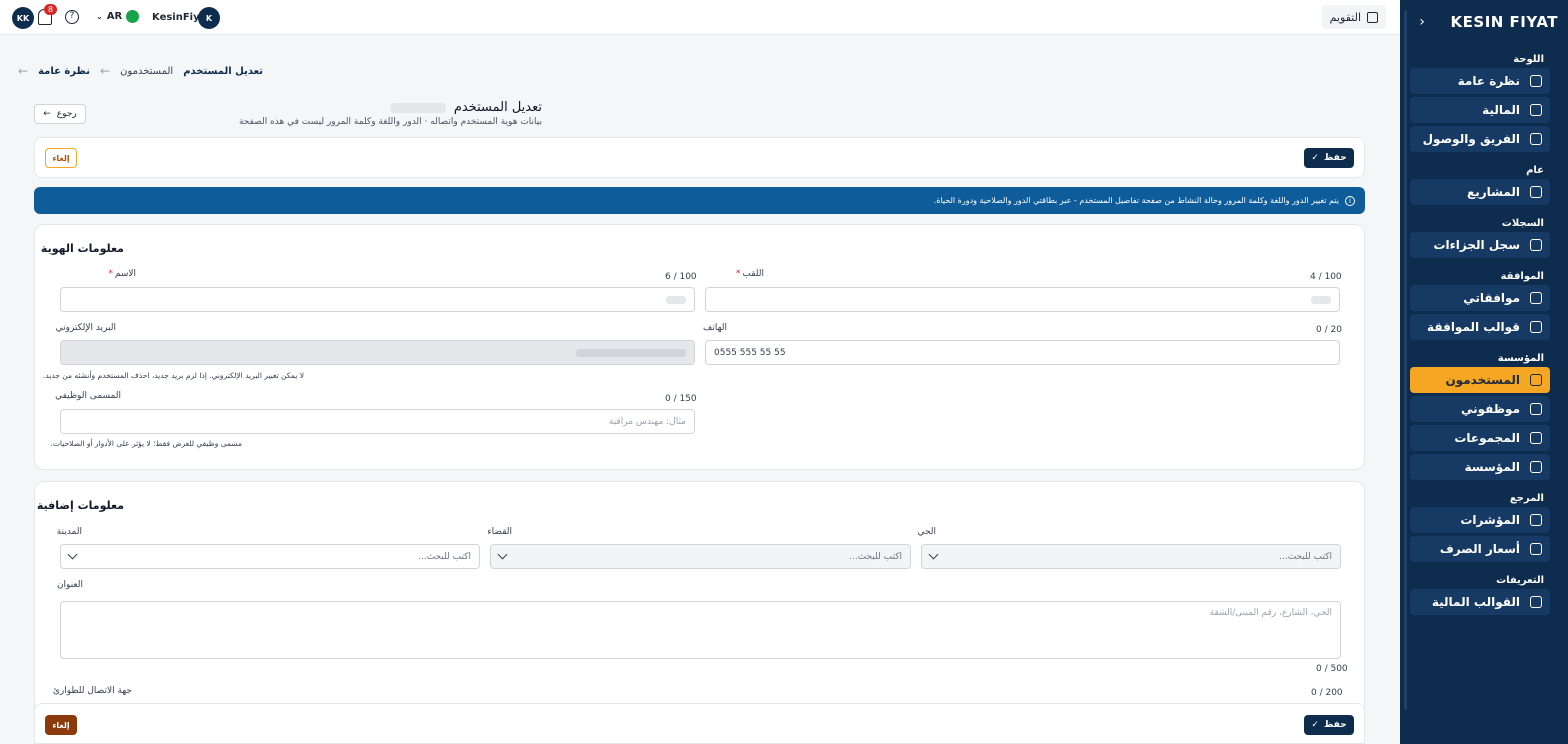 The image size is (1568, 744). I want to click on info-icon: i, so click(1350, 200).